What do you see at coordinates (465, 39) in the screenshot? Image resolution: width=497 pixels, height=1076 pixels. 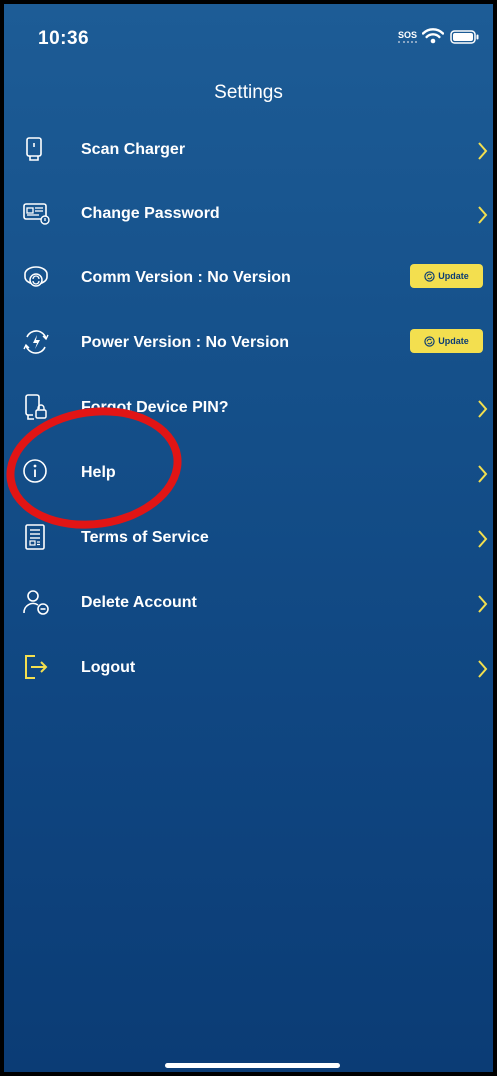 I see `battery-icon` at bounding box center [465, 39].